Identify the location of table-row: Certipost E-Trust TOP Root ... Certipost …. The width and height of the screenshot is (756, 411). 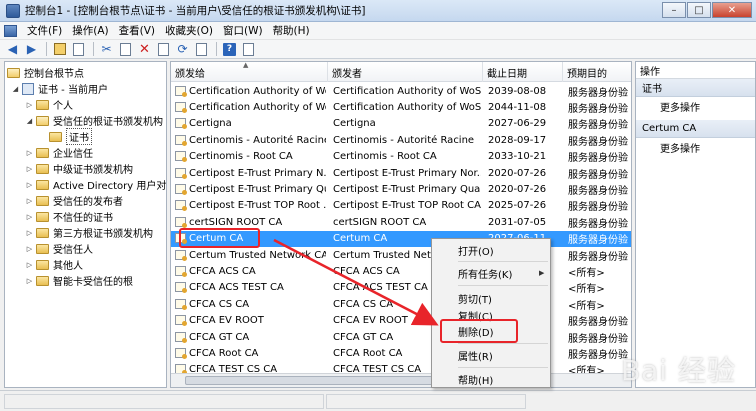
(401, 206).